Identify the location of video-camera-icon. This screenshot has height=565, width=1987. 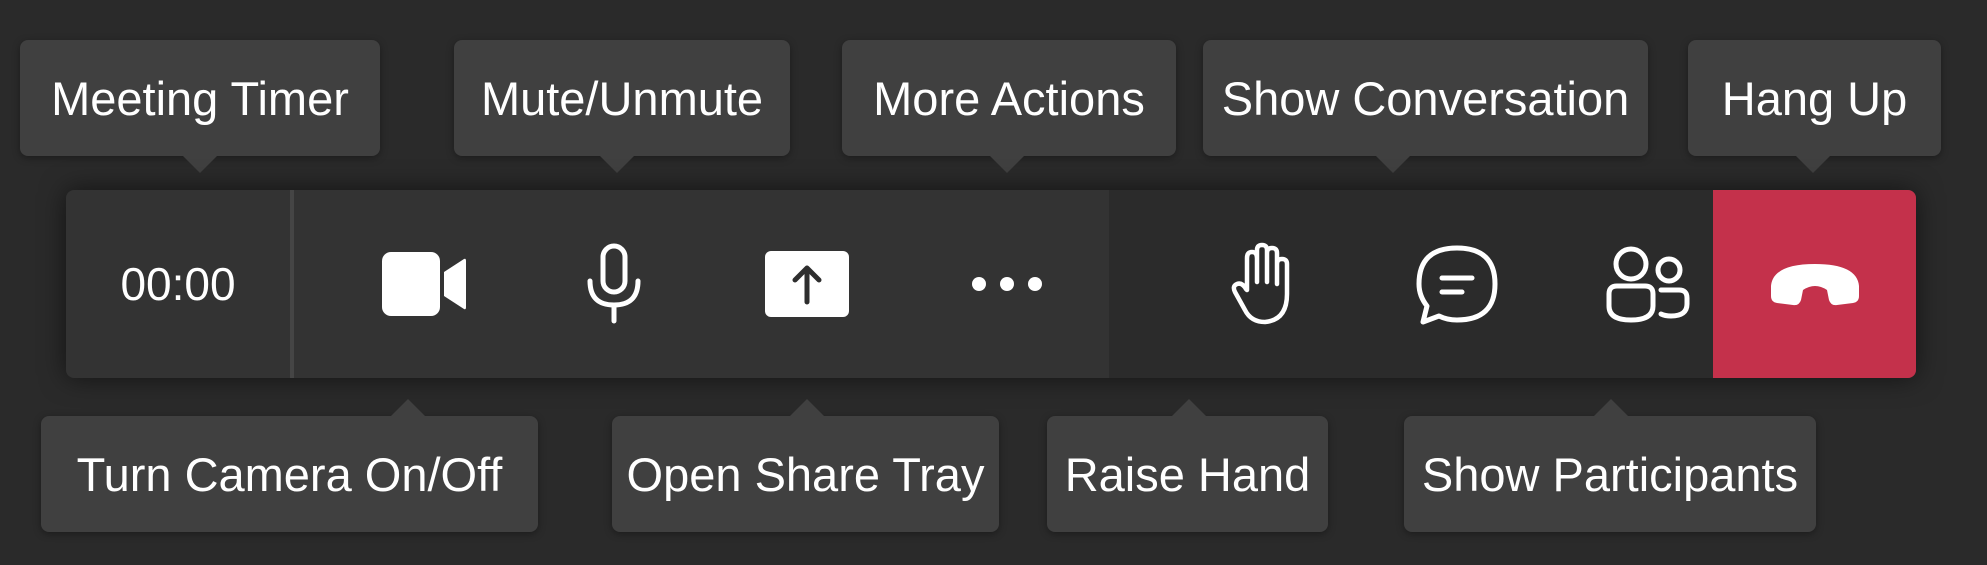
(424, 284).